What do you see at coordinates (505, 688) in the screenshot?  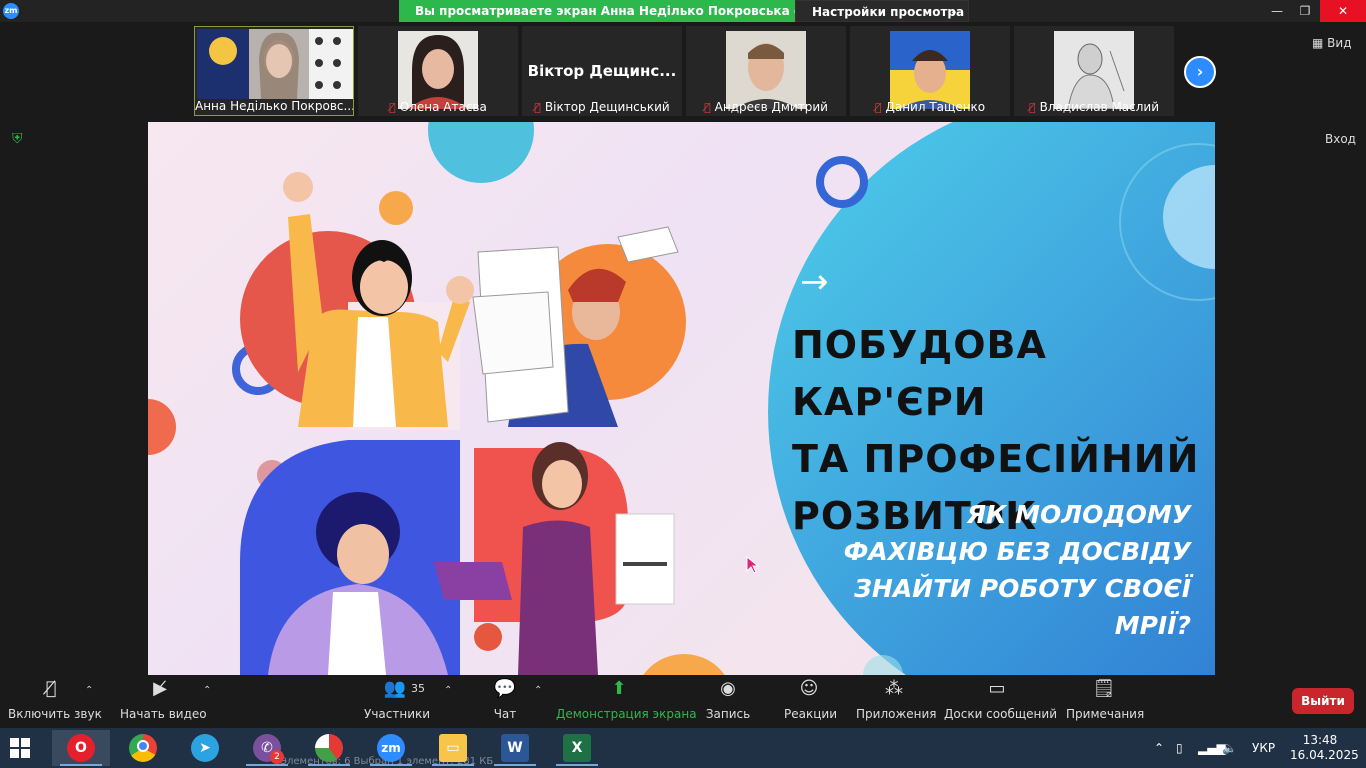 I see `chat-icon: 💬` at bounding box center [505, 688].